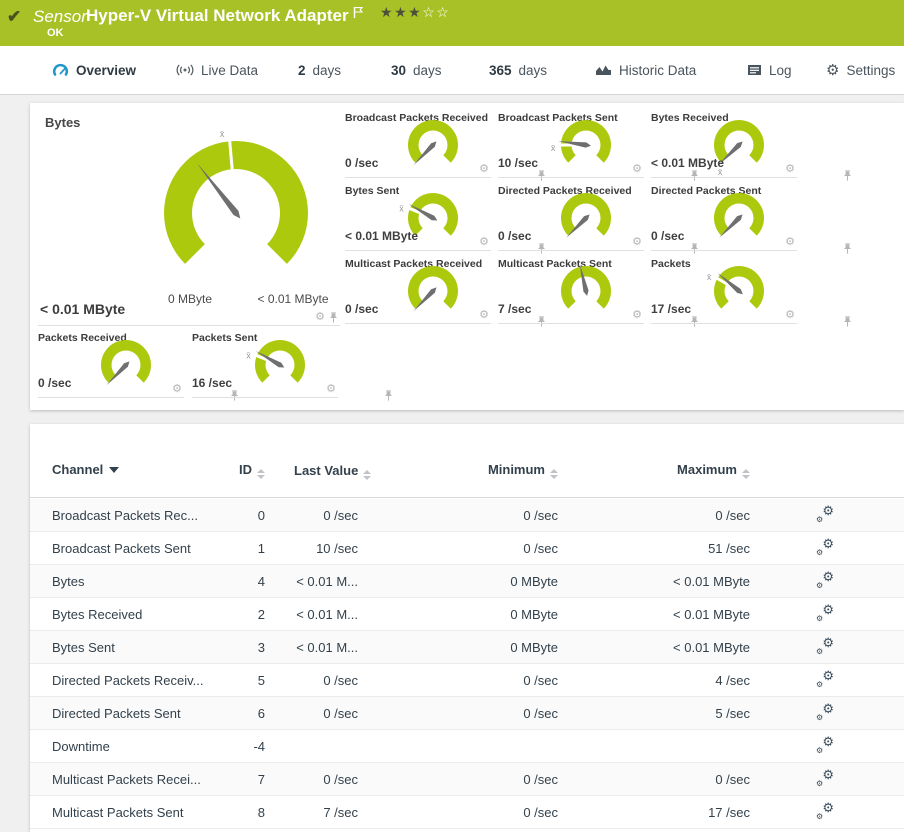 This screenshot has height=832, width=904. Describe the element at coordinates (318, 471) in the screenshot. I see `column-header-last-value: Last Value` at that location.